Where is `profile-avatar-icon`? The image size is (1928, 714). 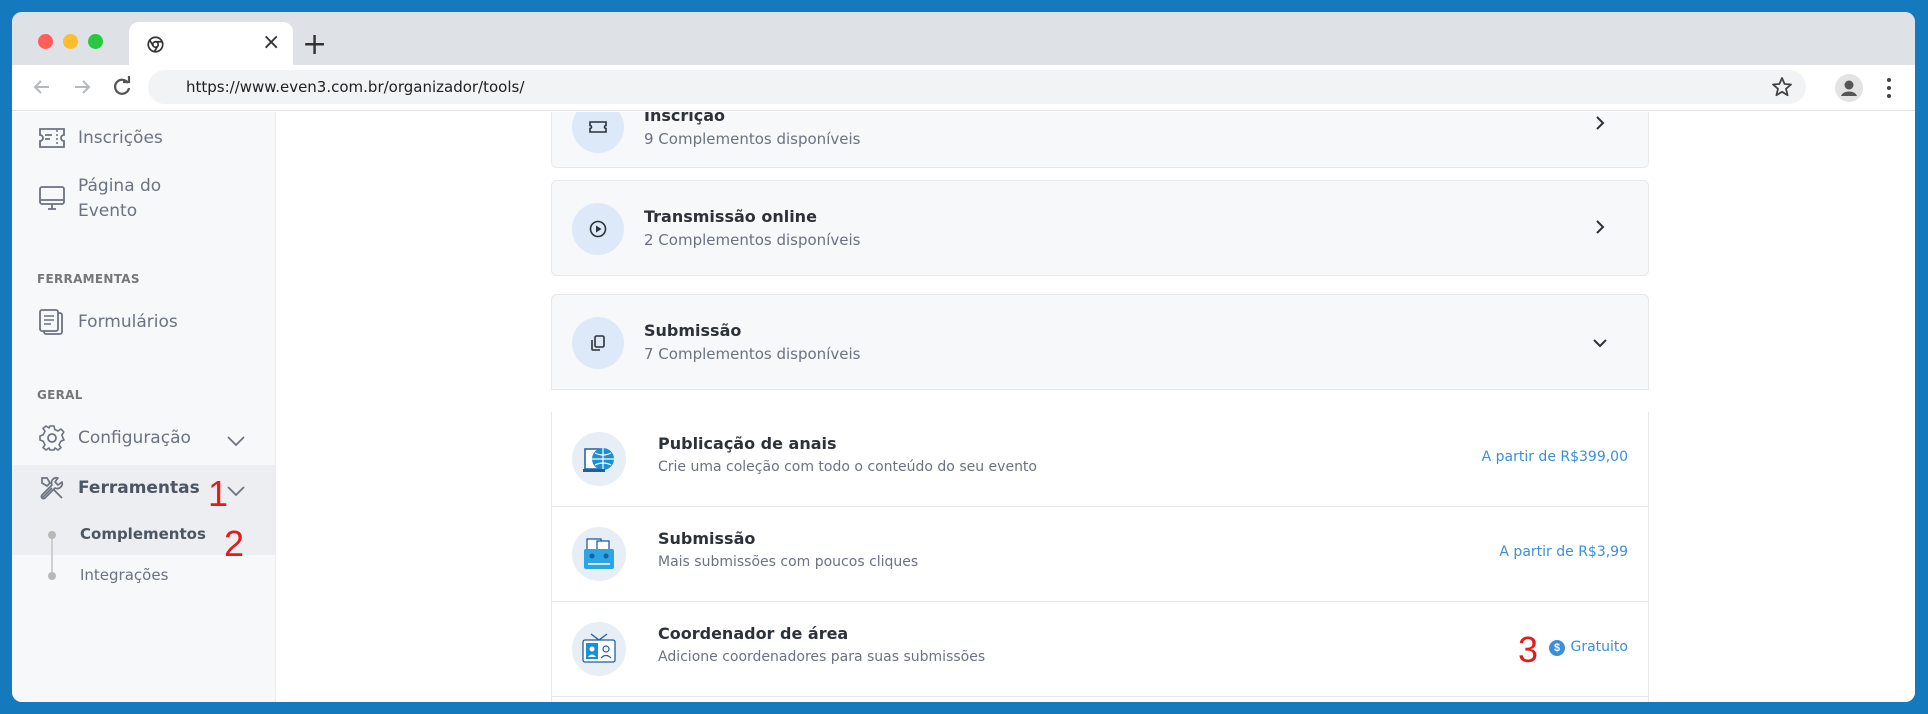 profile-avatar-icon is located at coordinates (1849, 88).